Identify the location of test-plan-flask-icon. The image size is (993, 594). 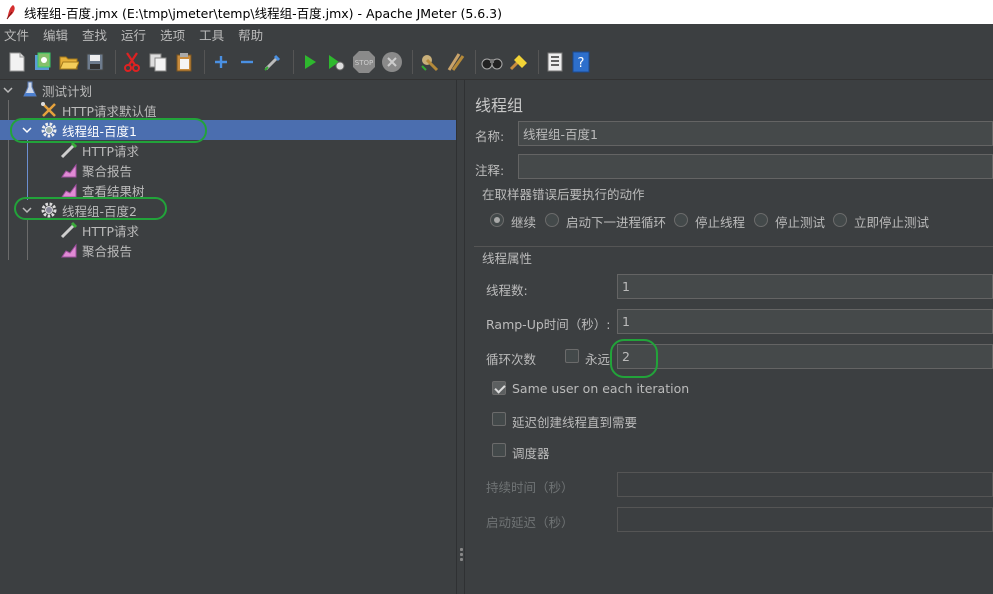
(30, 89).